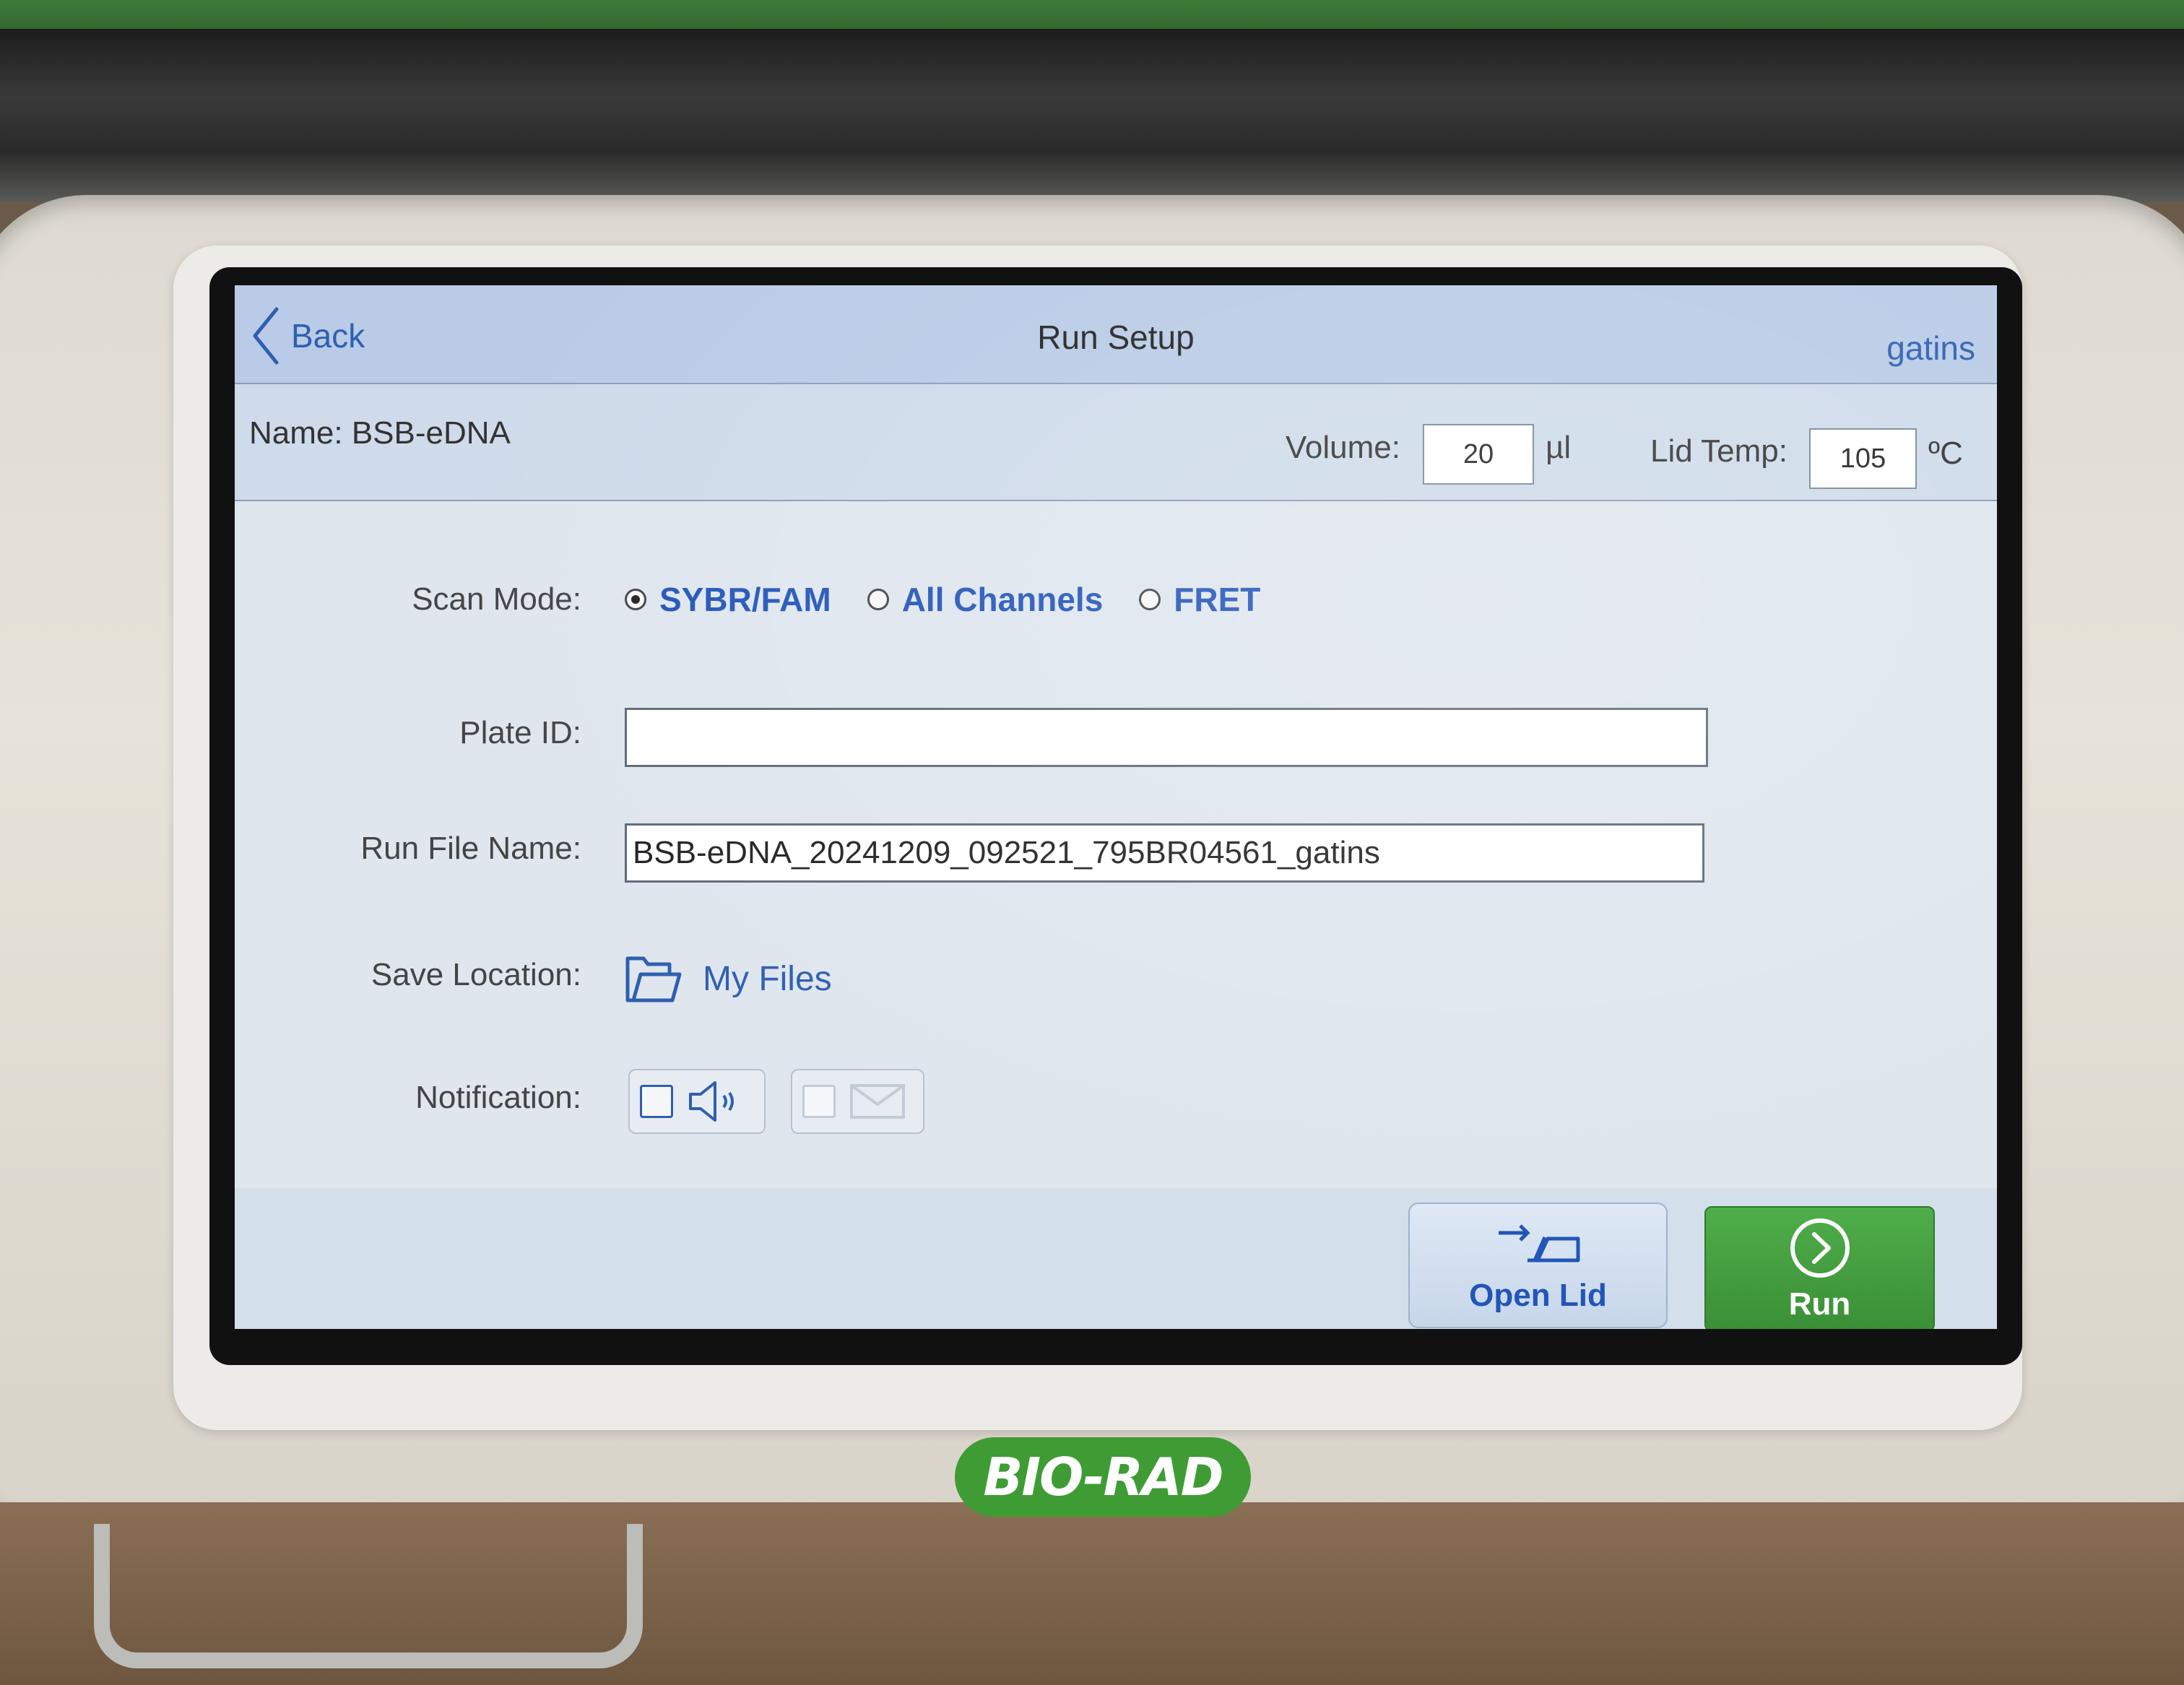 This screenshot has width=2184, height=1685. What do you see at coordinates (498, 1097) in the screenshot?
I see `notification-label: Notification:` at bounding box center [498, 1097].